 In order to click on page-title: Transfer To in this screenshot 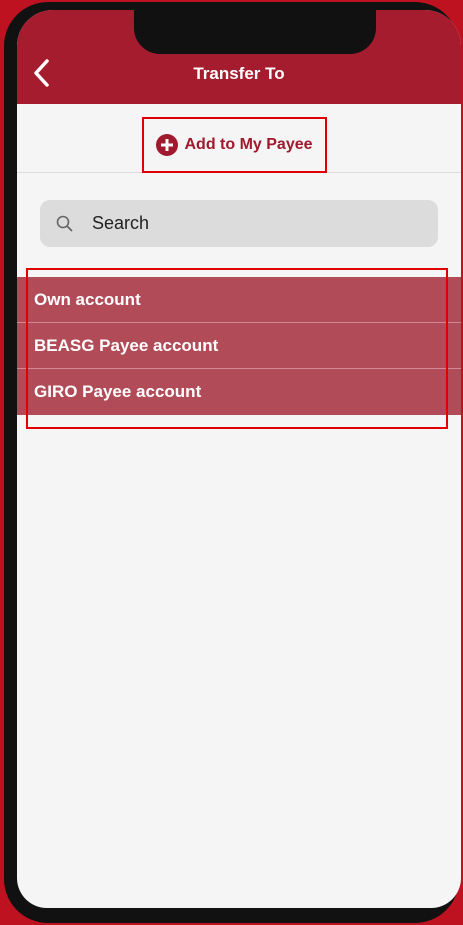, I will do `click(239, 73)`.